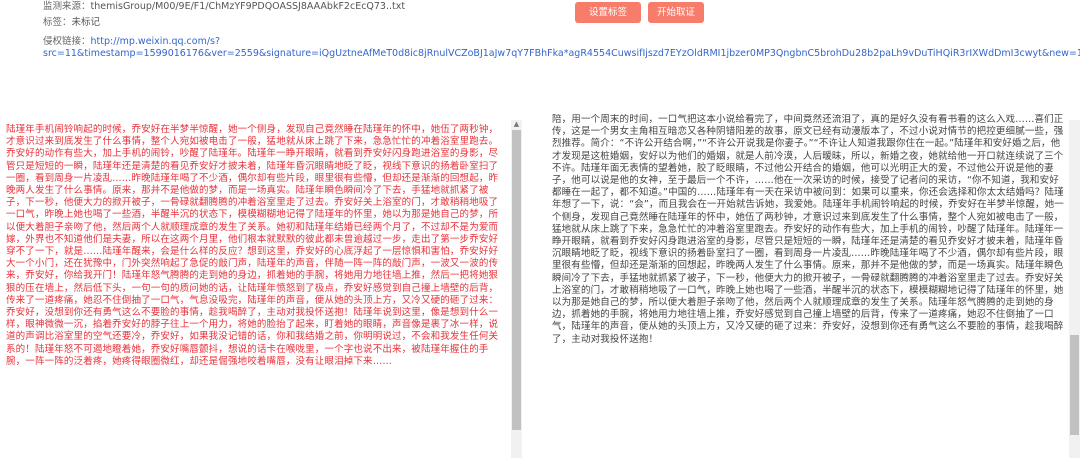  Describe the element at coordinates (67, 6) in the screenshot. I see `source-path-label: 监测来源：` at that location.